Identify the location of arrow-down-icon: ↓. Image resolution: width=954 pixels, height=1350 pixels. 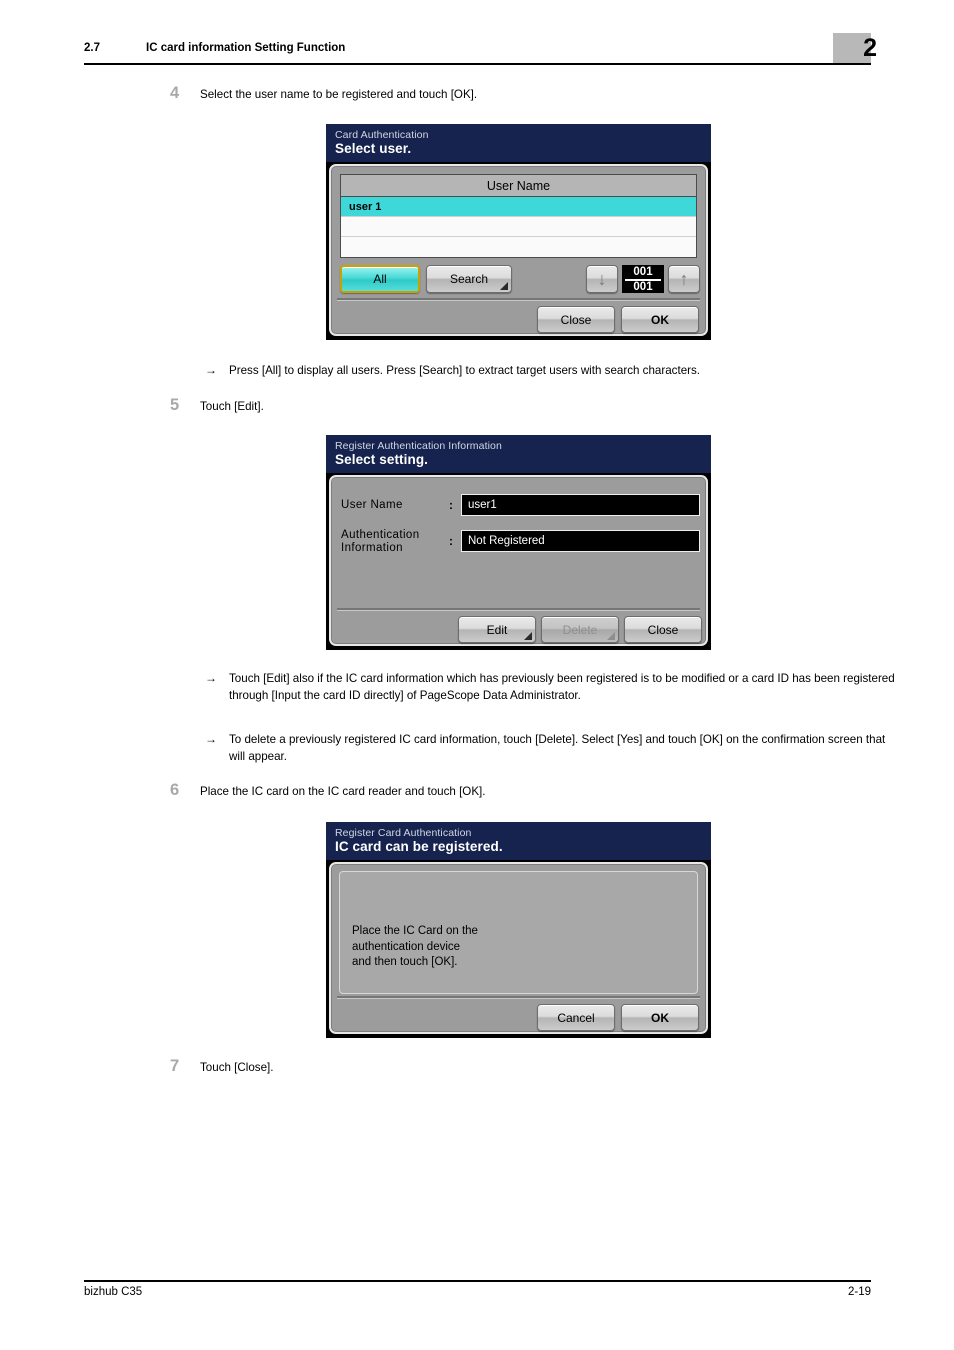
(602, 279).